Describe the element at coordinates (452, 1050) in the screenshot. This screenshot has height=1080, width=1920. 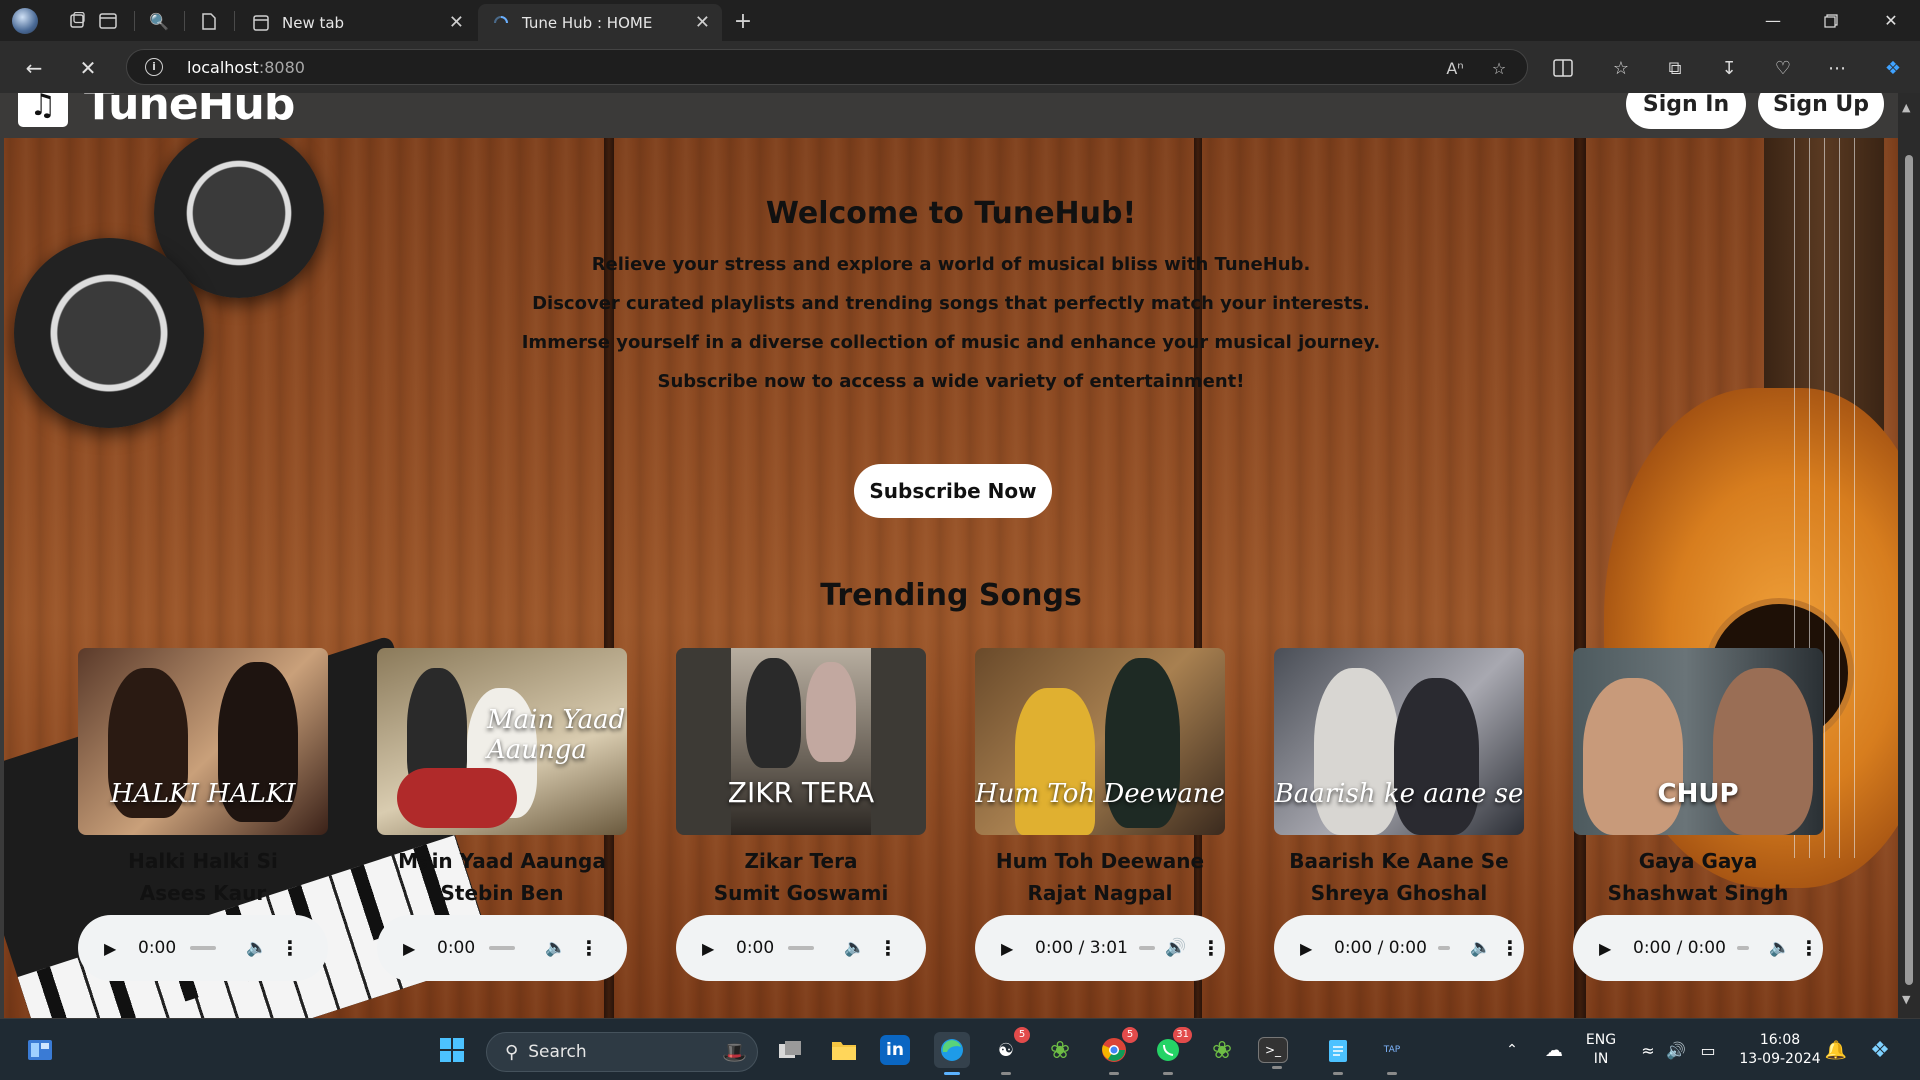
I see `windows-start-icon` at that location.